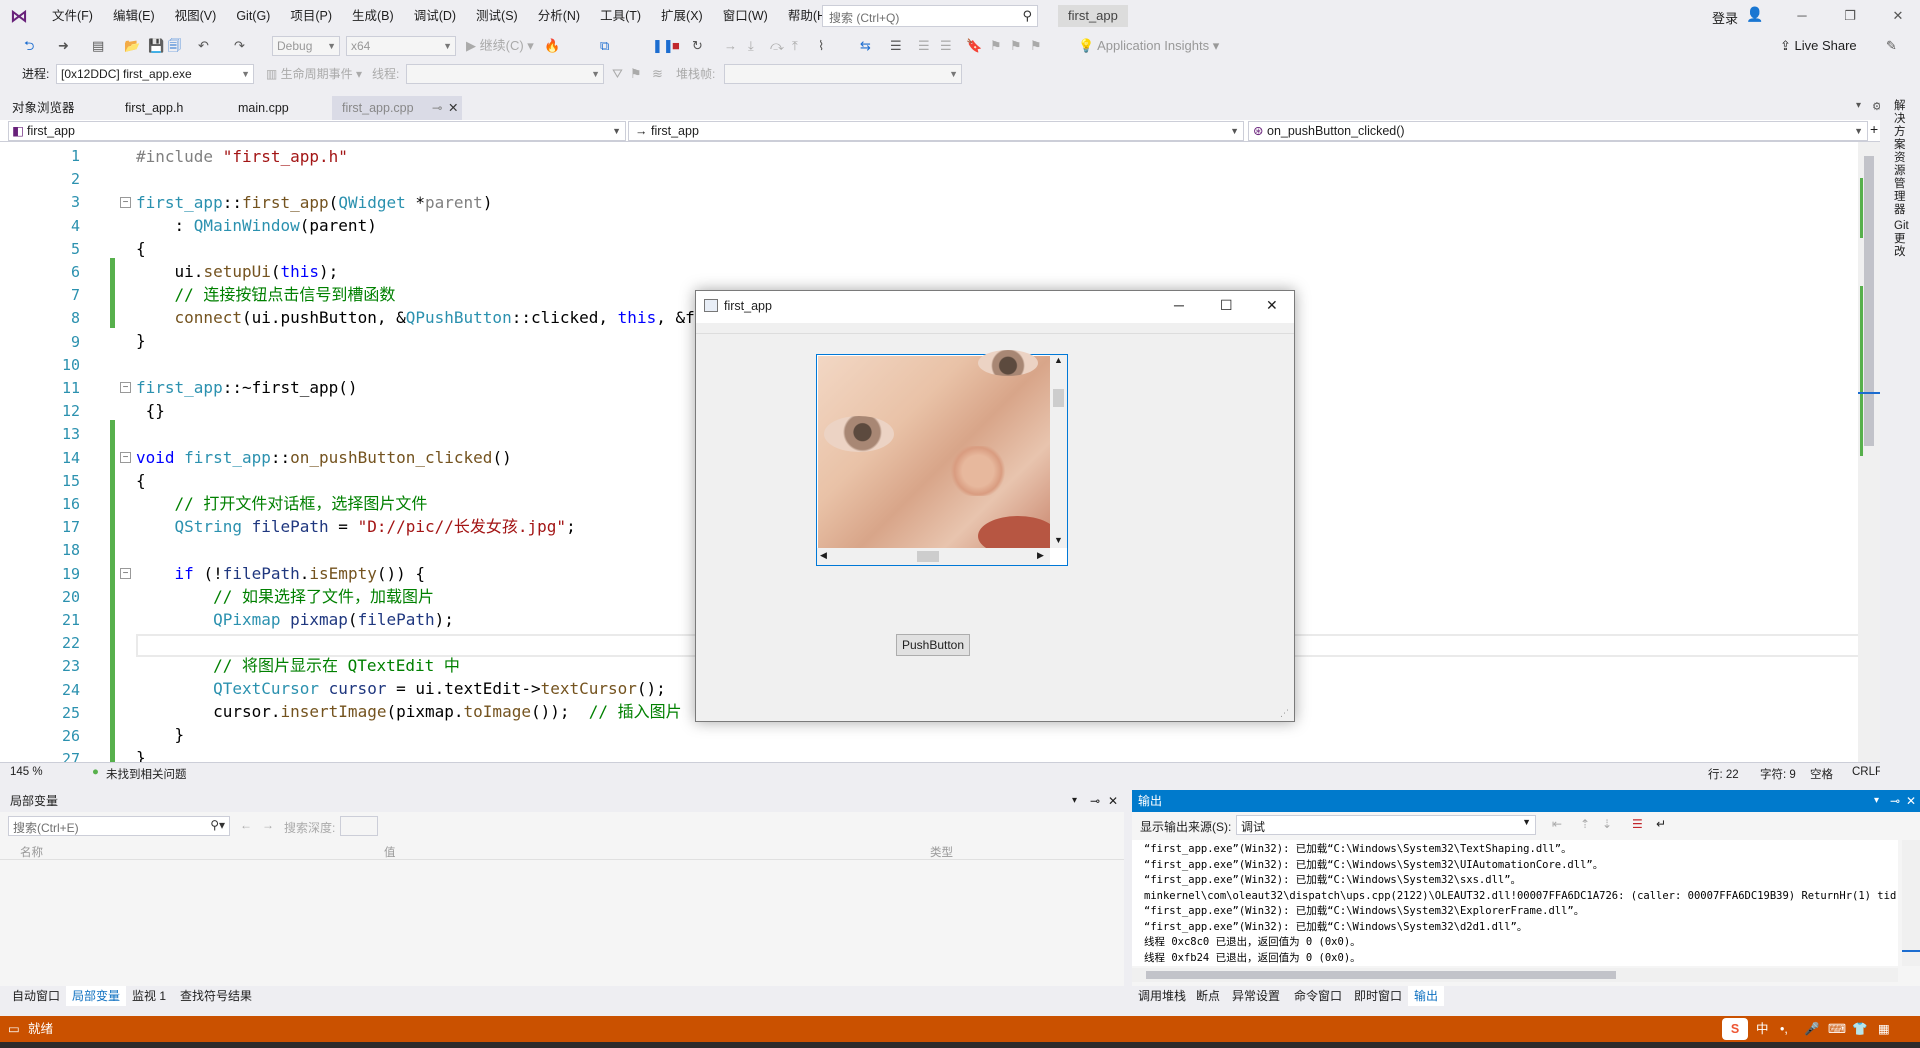 This screenshot has height=1048, width=1920. I want to click on menu-git: Git(G), so click(253, 16).